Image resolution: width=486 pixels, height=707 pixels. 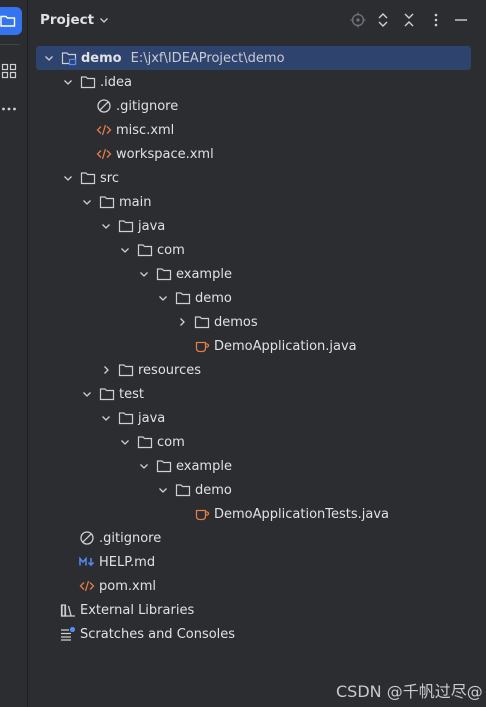 I want to click on stripe-divider, so click(x=10, y=44).